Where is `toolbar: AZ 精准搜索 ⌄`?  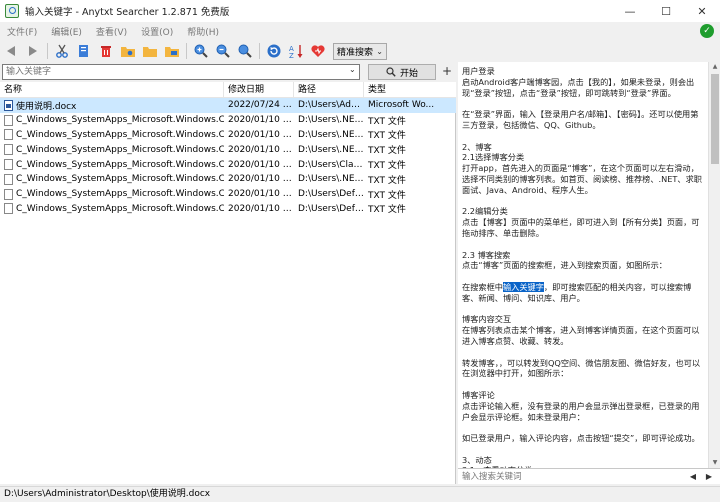
toolbar: AZ 精准搜索 ⌄ is located at coordinates (360, 51).